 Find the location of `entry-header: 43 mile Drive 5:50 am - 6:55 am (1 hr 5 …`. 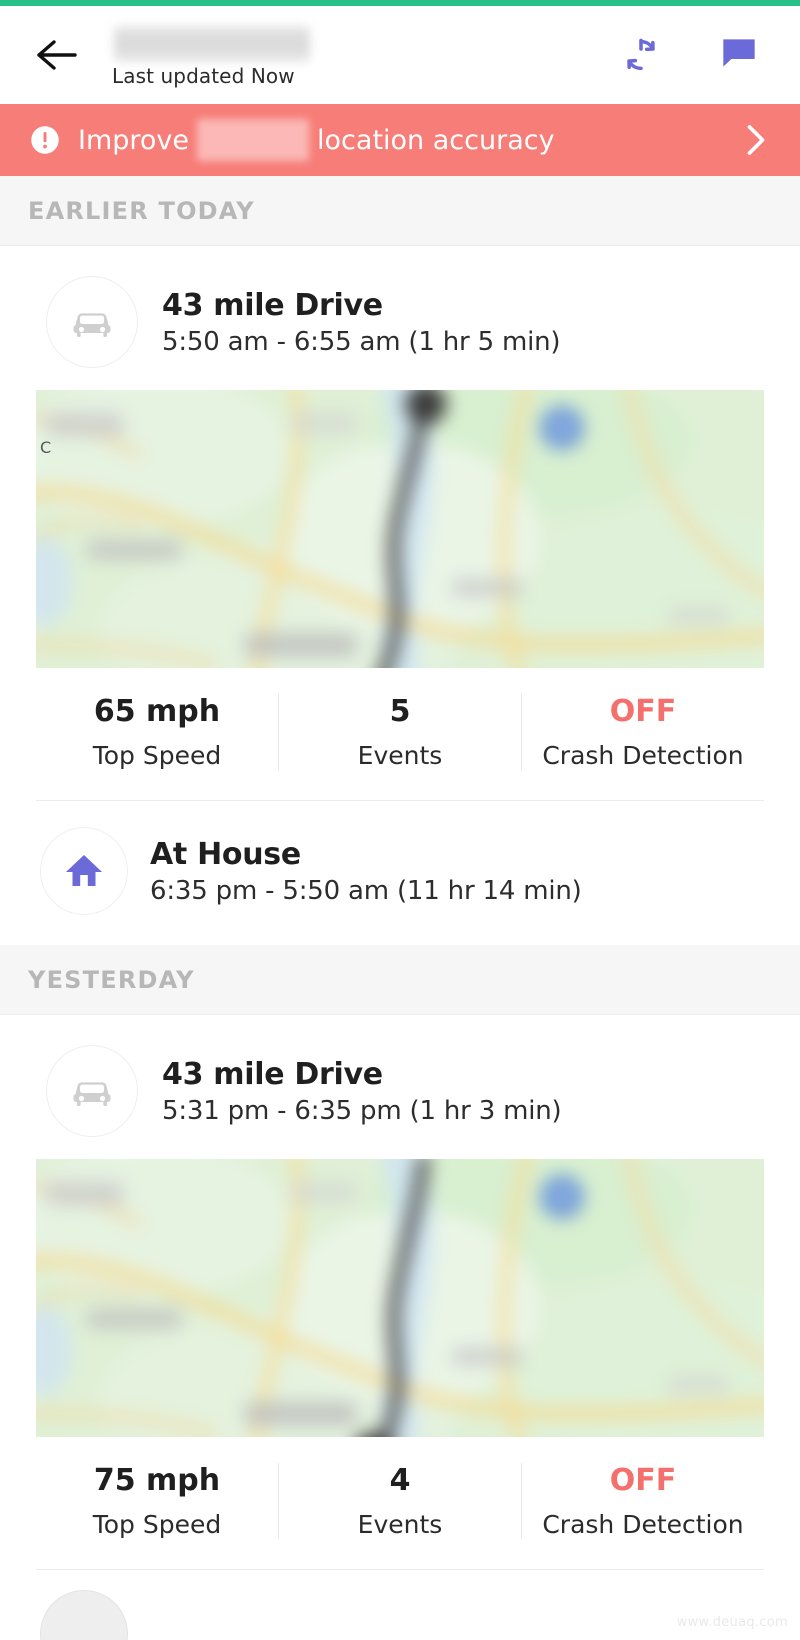

entry-header: 43 mile Drive 5:50 am - 6:55 am (1 hr 5 … is located at coordinates (400, 320).